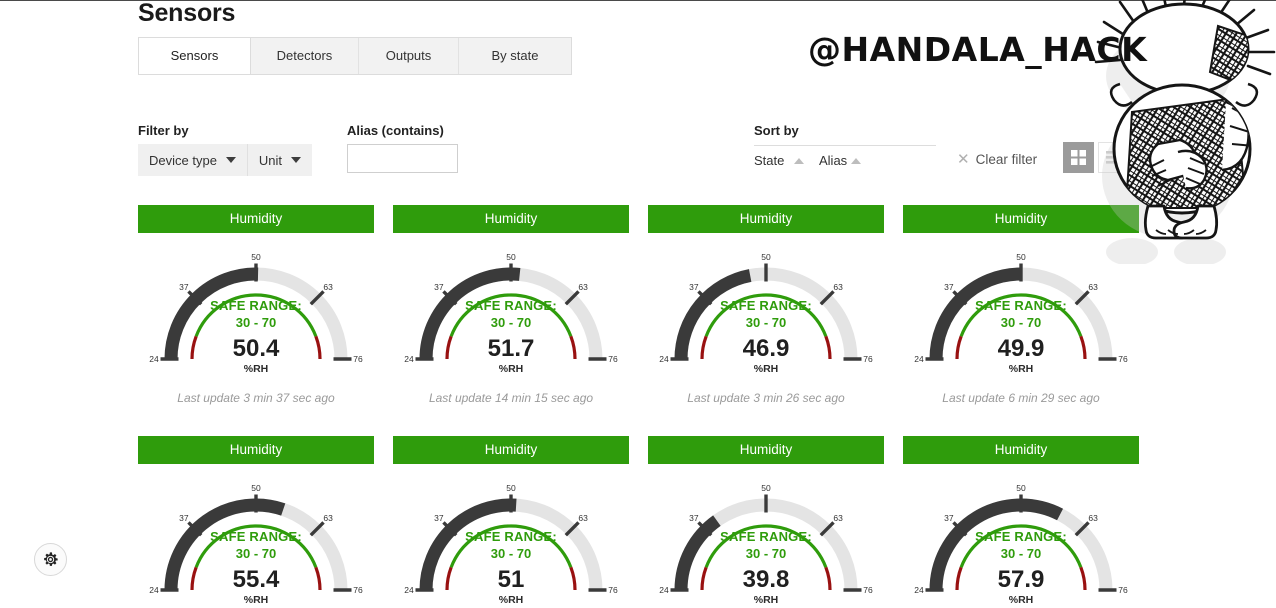  What do you see at coordinates (1021, 348) in the screenshot?
I see `sensor-reading-value: 49.9` at bounding box center [1021, 348].